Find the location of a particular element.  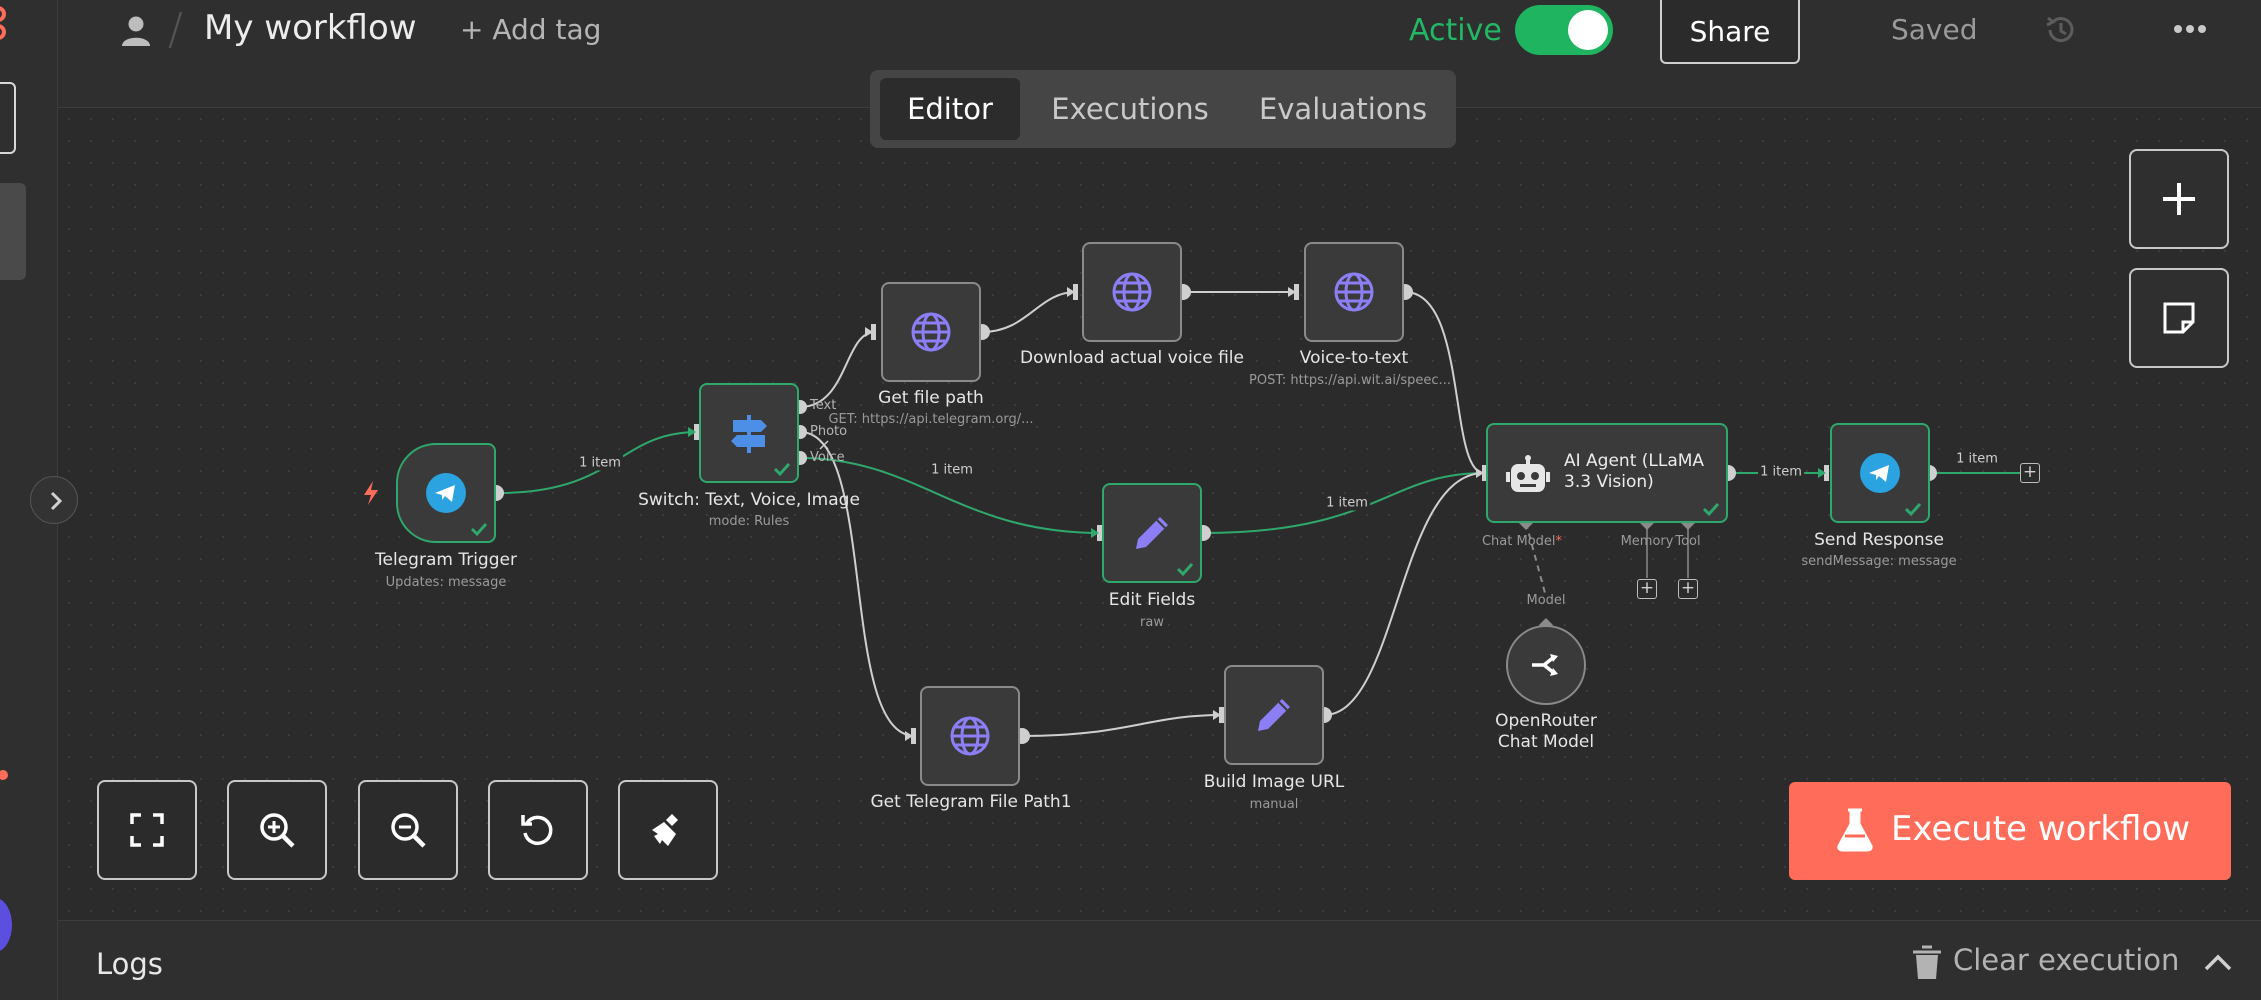

node-subtitle: raw is located at coordinates (1152, 622).